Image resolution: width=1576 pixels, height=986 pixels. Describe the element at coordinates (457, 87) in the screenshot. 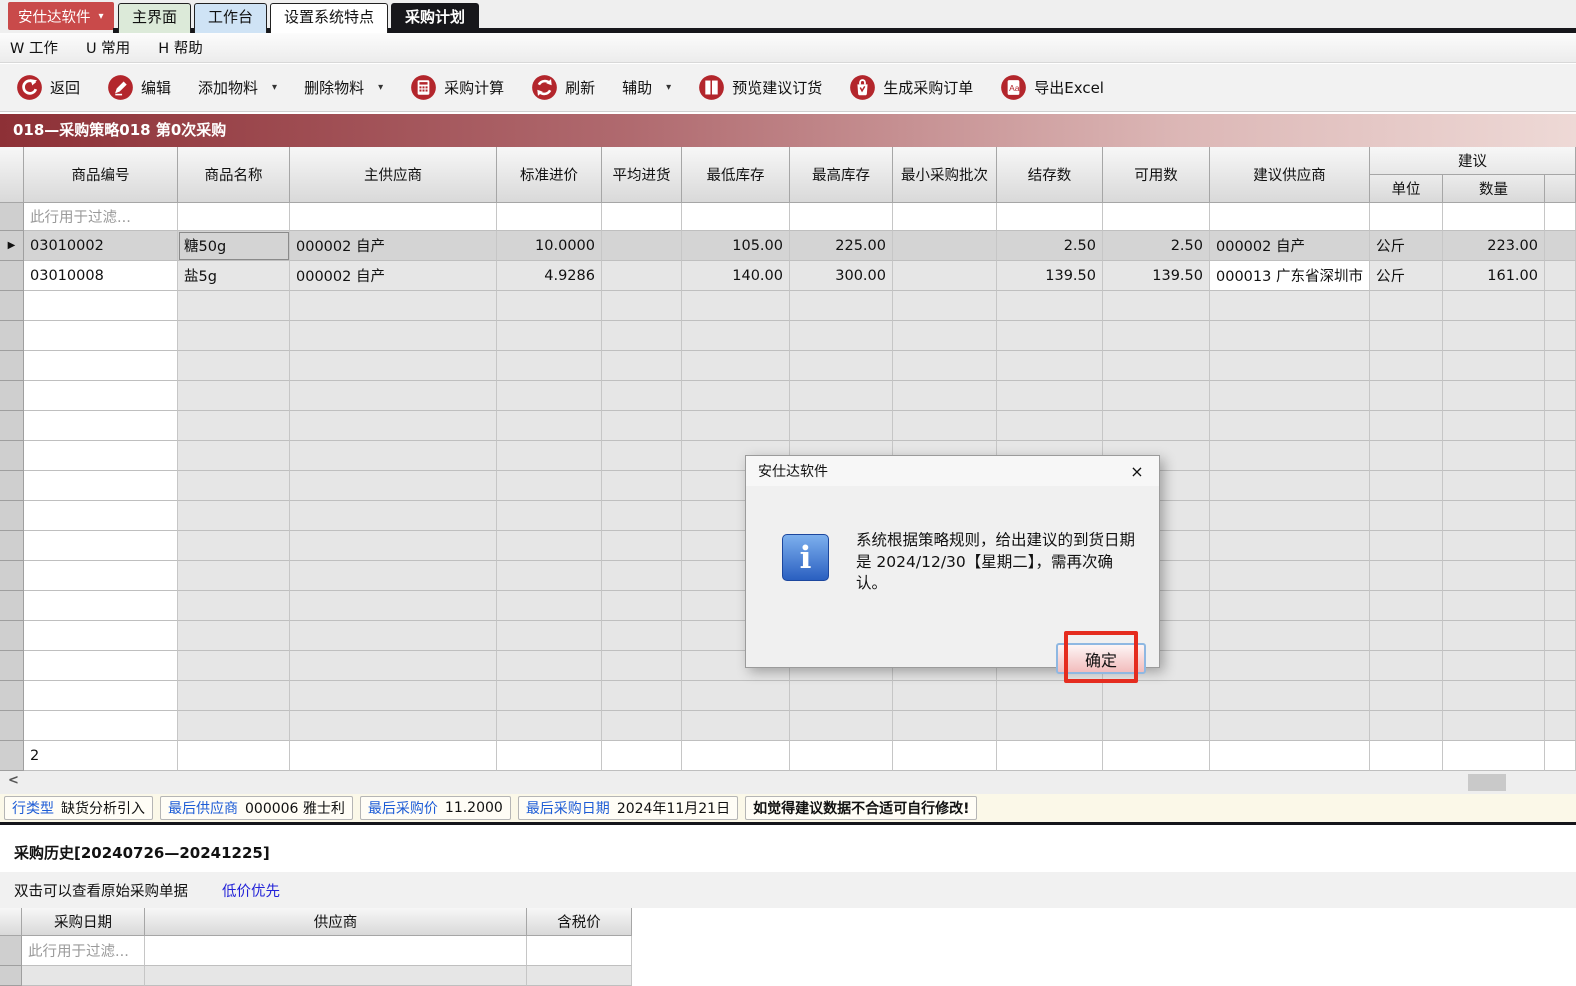

I see `purchase-calc-button: 采购计算` at that location.